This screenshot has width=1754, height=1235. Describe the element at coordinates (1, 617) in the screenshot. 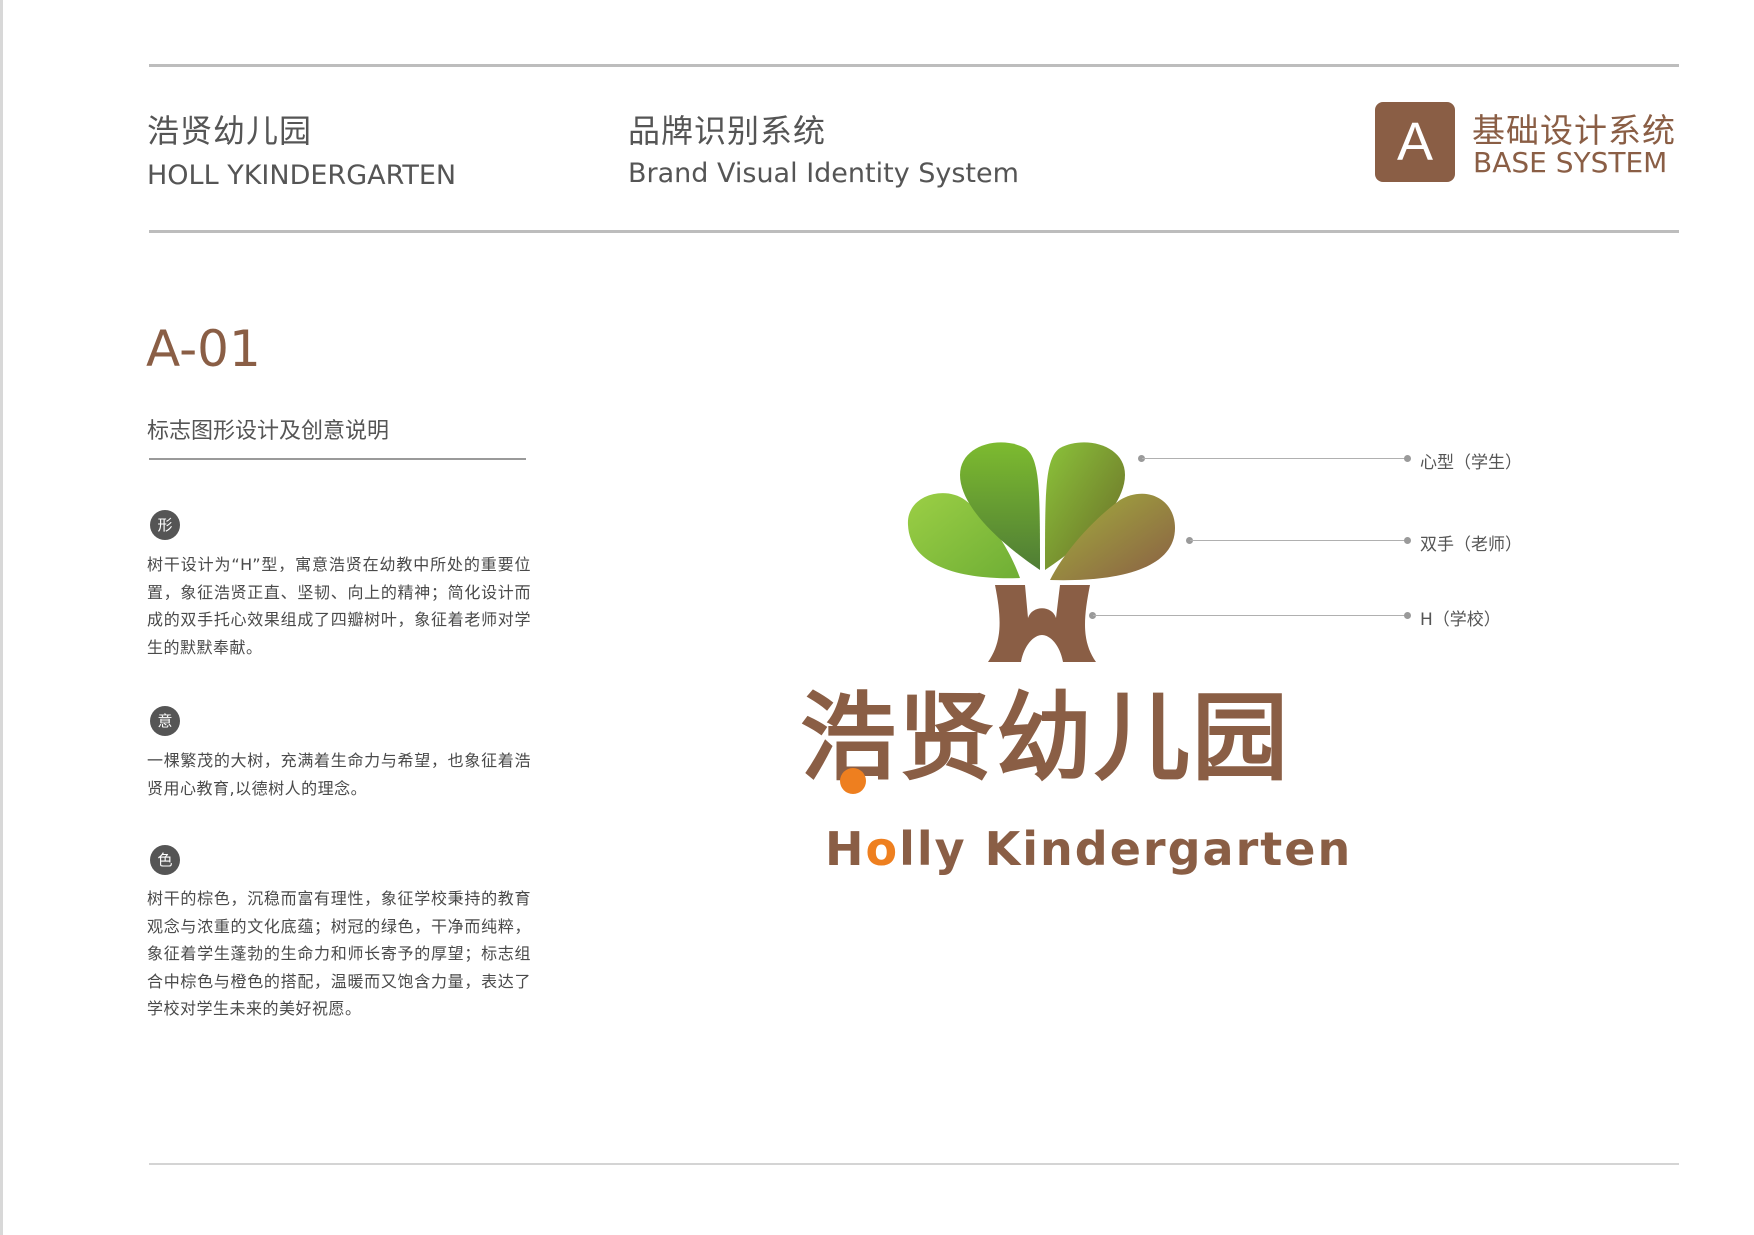

I see `page-edge` at that location.